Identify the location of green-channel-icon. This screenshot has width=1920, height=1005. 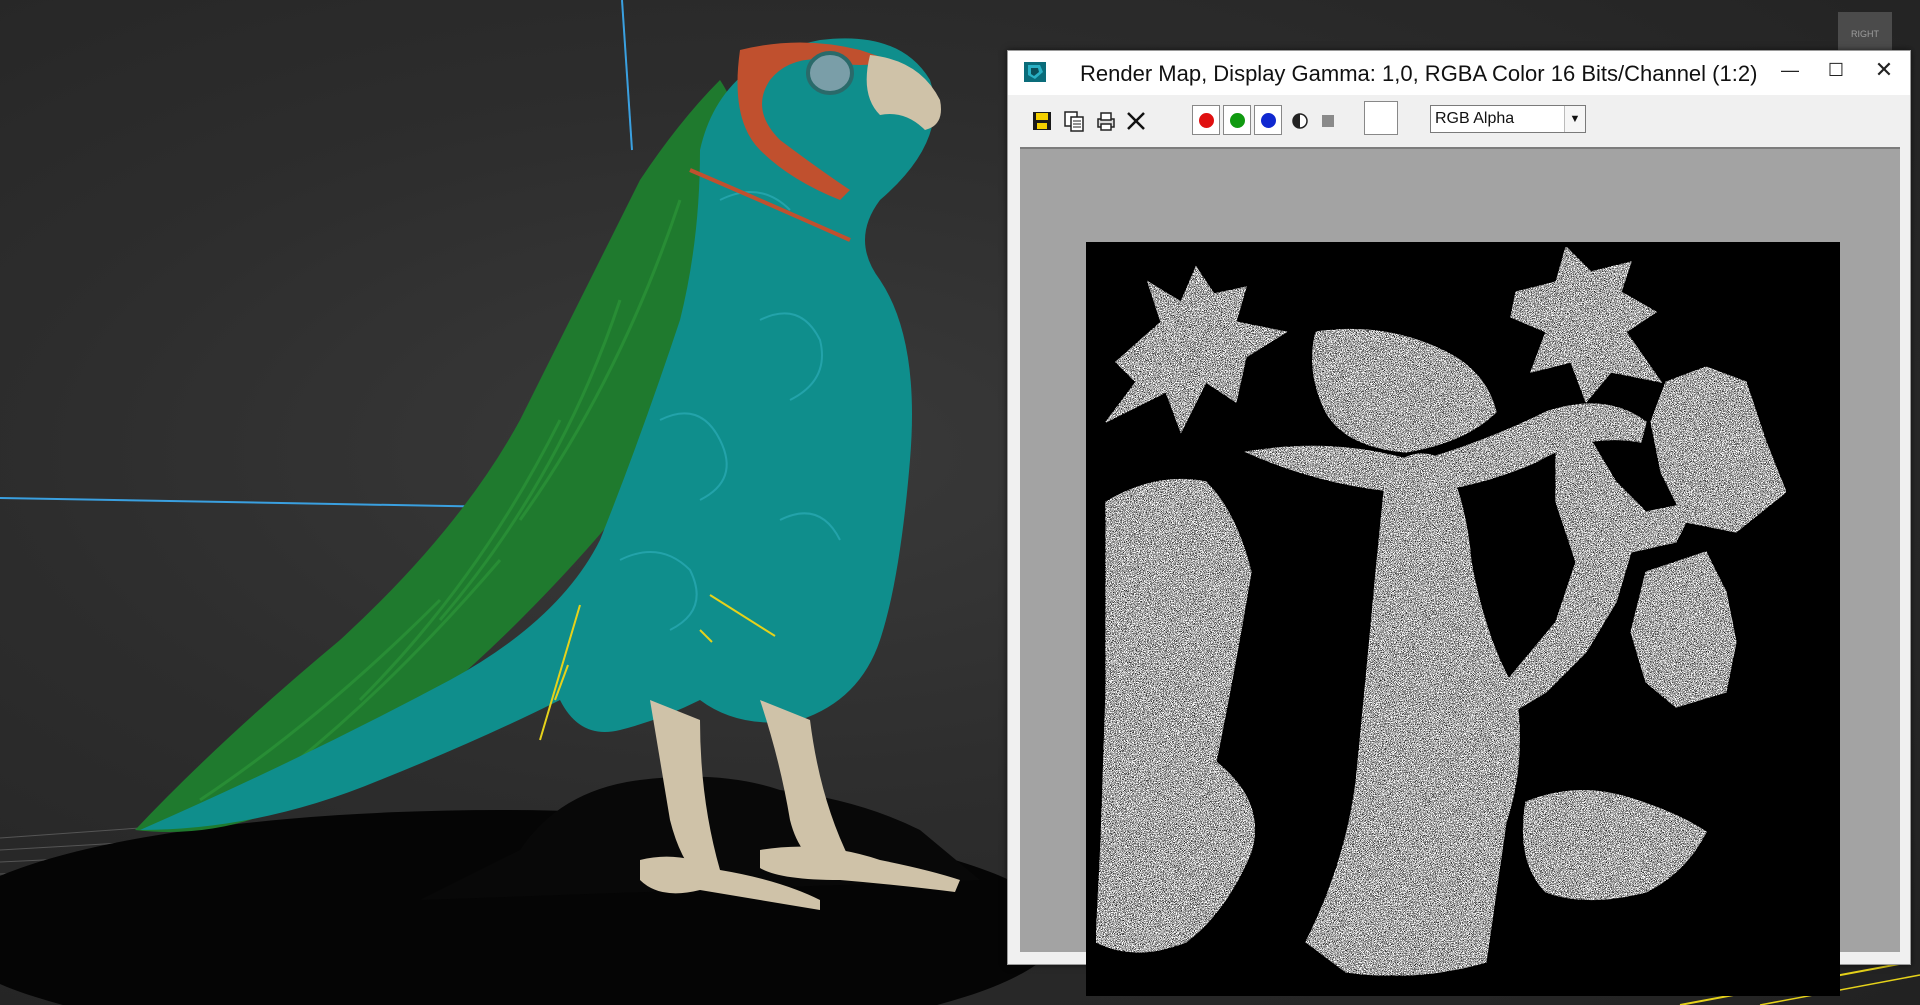
(1237, 120).